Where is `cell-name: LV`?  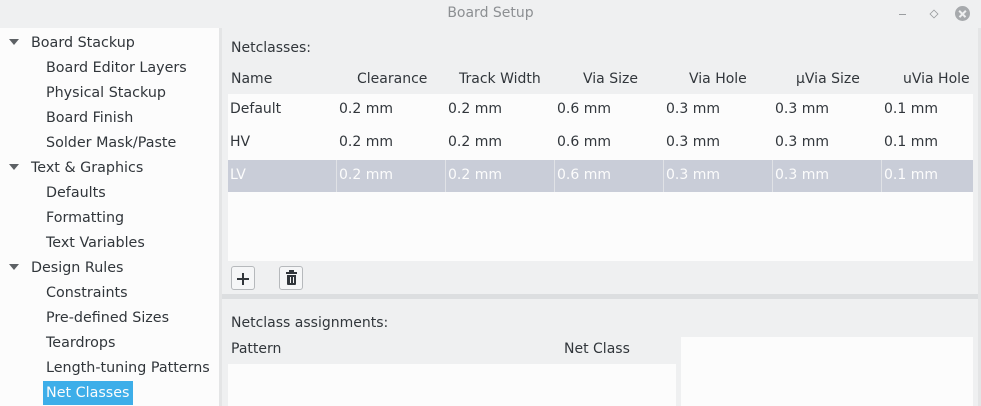
cell-name: LV is located at coordinates (238, 175).